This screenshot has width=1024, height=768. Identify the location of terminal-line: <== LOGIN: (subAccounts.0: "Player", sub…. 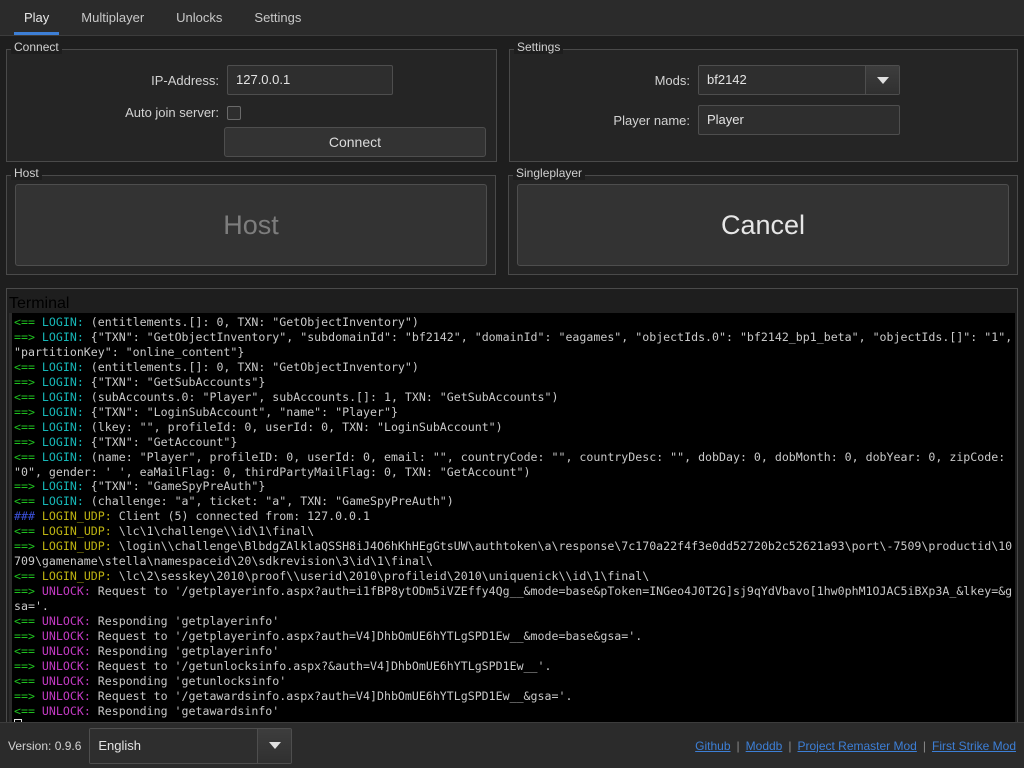
(514, 397).